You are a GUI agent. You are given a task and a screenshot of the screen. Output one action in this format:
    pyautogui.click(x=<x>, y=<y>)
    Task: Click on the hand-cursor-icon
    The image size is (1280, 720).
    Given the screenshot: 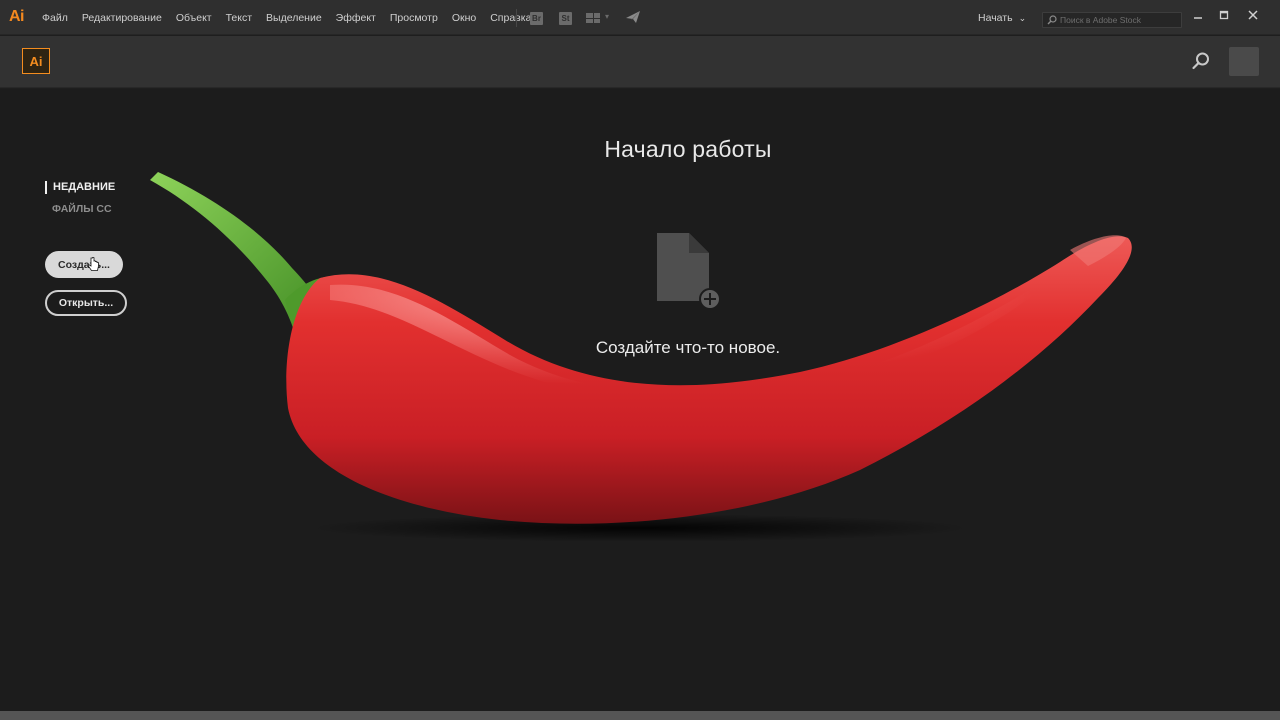 What is the action you would take?
    pyautogui.click(x=93, y=266)
    